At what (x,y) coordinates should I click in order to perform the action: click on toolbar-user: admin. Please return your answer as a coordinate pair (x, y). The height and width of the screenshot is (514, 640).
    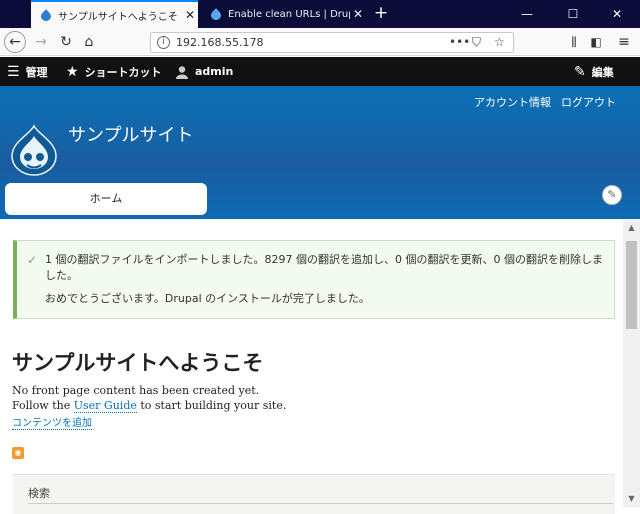
    Looking at the image, I should click on (204, 71).